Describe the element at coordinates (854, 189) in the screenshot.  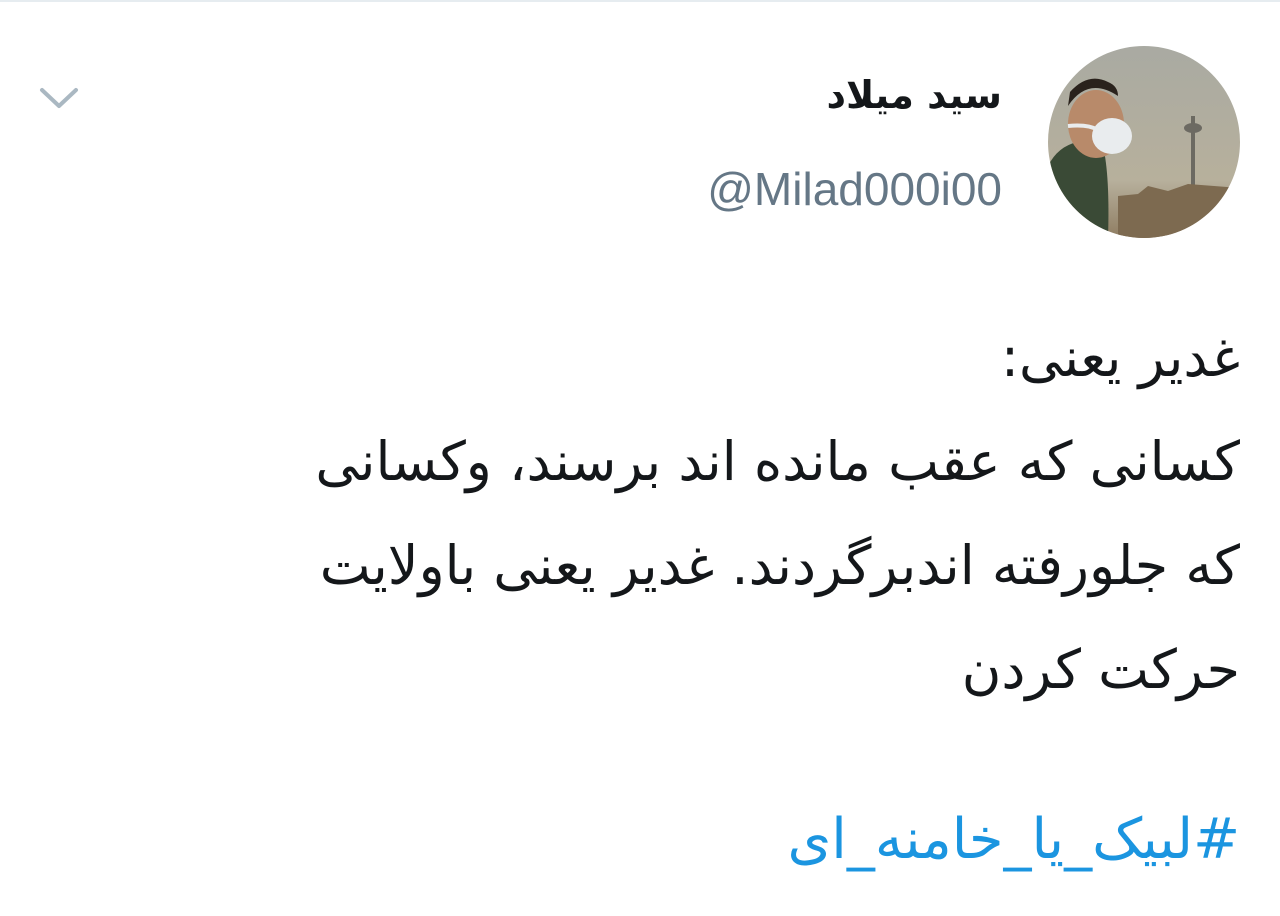
I see `author-handle: @Milad000i00` at that location.